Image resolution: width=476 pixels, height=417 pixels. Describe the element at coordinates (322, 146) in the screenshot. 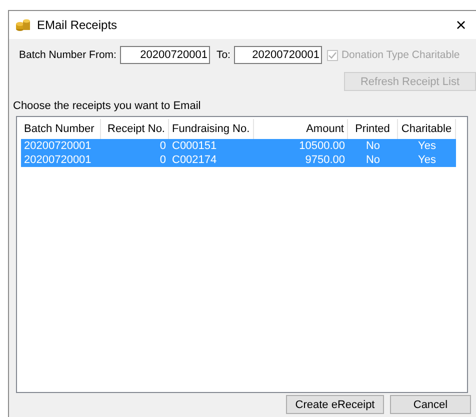

I see `table-cell-text: 10500.00` at that location.